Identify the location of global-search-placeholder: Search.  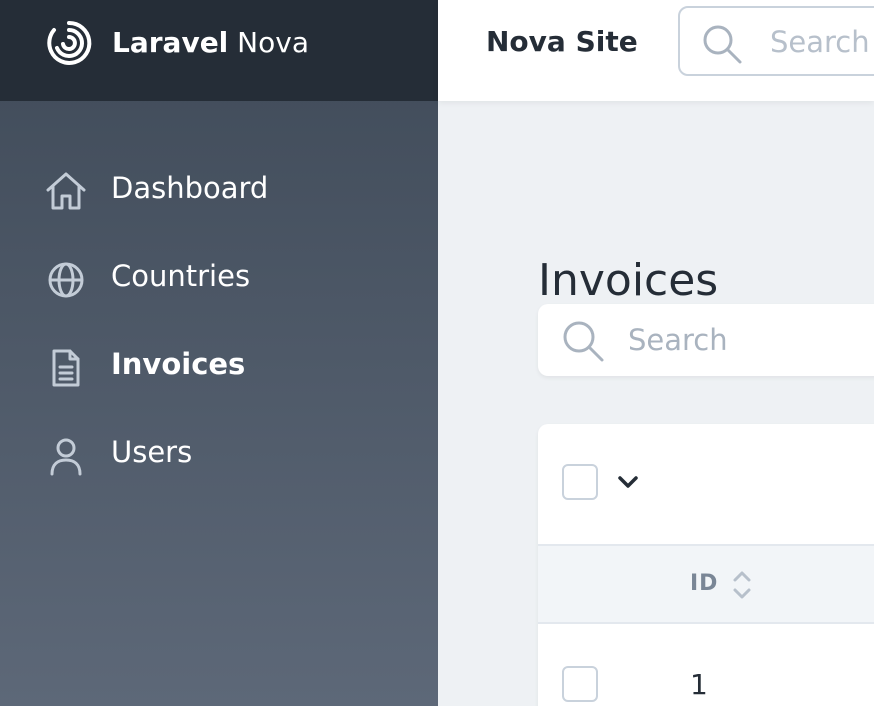
(820, 42).